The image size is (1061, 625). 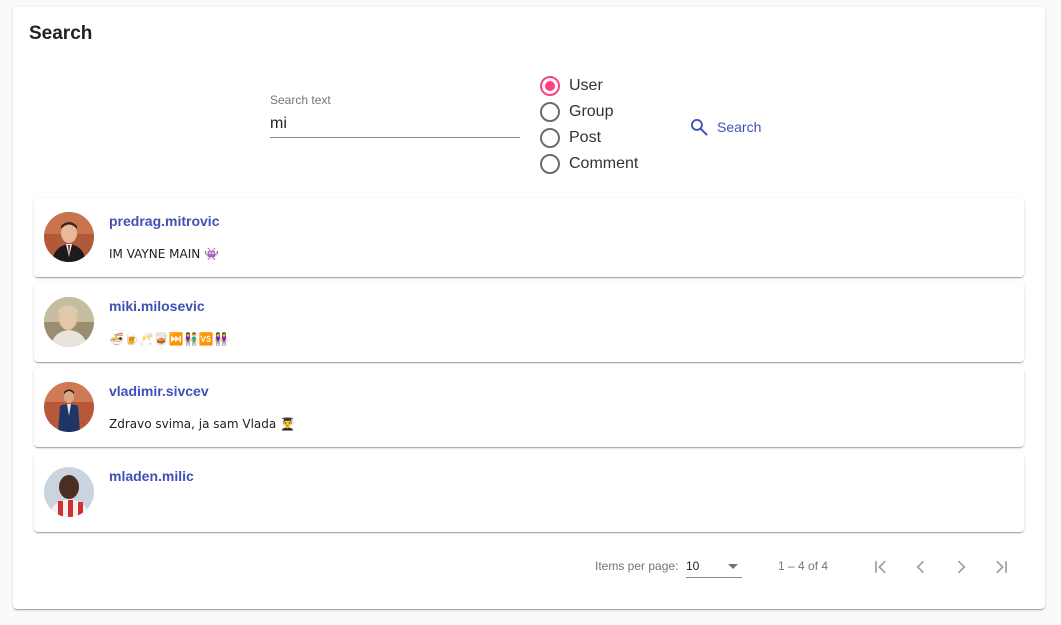 I want to click on last-page-button, so click(x=1001, y=567).